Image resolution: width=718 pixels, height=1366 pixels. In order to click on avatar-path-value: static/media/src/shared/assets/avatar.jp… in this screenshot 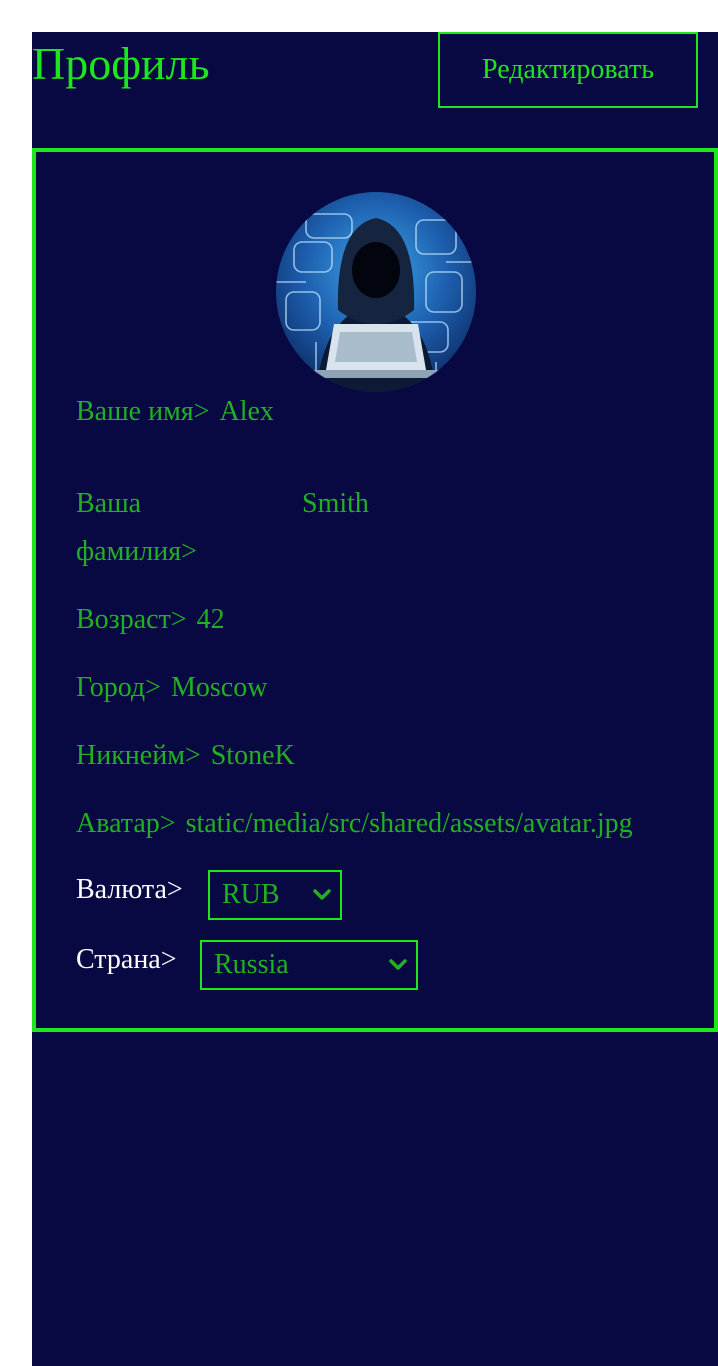, I will do `click(409, 823)`.